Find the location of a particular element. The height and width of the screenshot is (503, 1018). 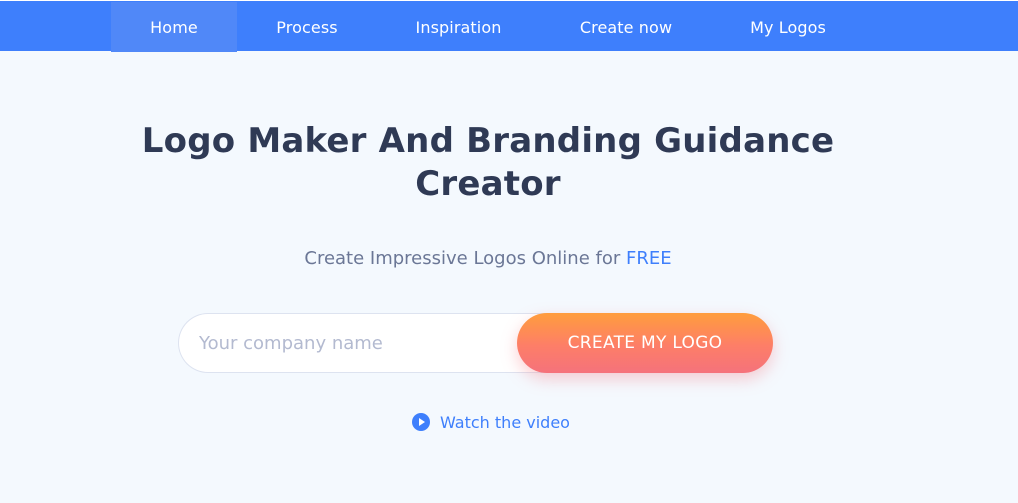

nav-item-create-now: Create now is located at coordinates (626, 27).